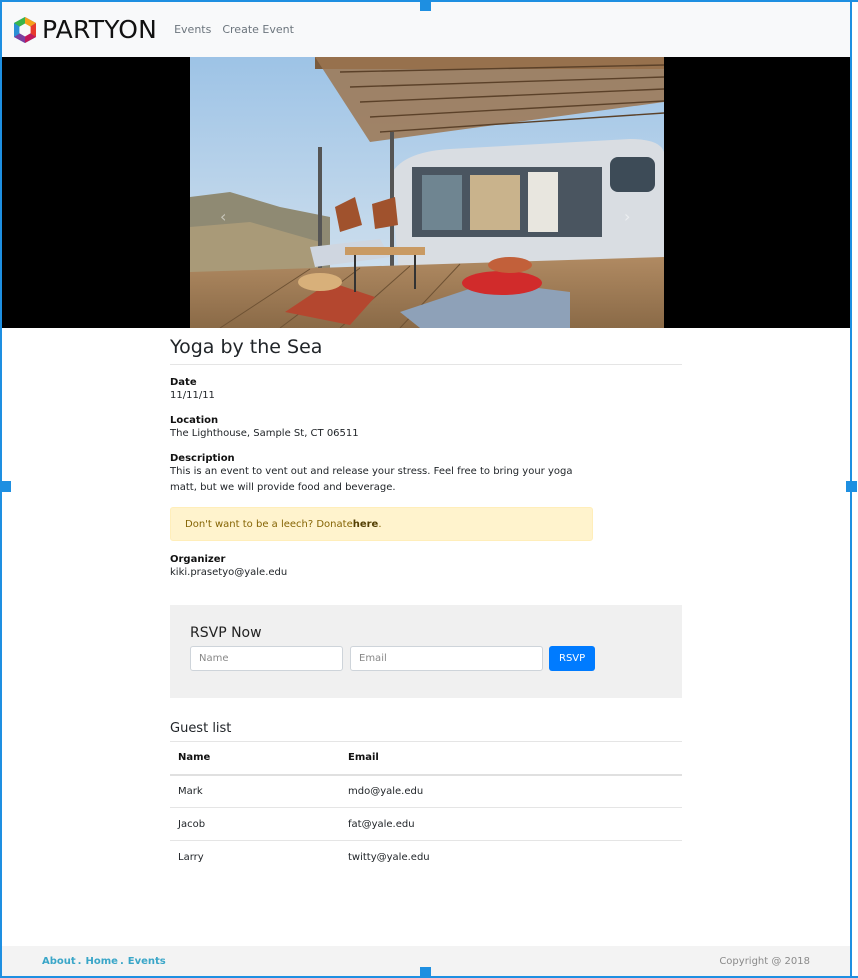  Describe the element at coordinates (426, 961) in the screenshot. I see `footer: About. Home. Events Copyright @ 2018` at that location.